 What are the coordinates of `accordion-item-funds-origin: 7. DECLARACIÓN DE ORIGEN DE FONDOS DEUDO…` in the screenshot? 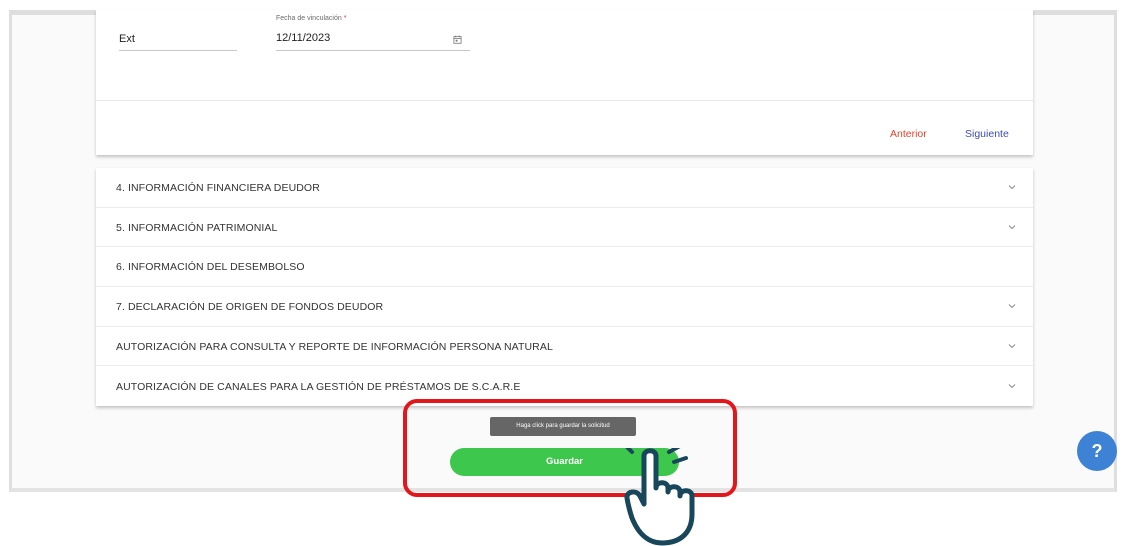 It's located at (564, 307).